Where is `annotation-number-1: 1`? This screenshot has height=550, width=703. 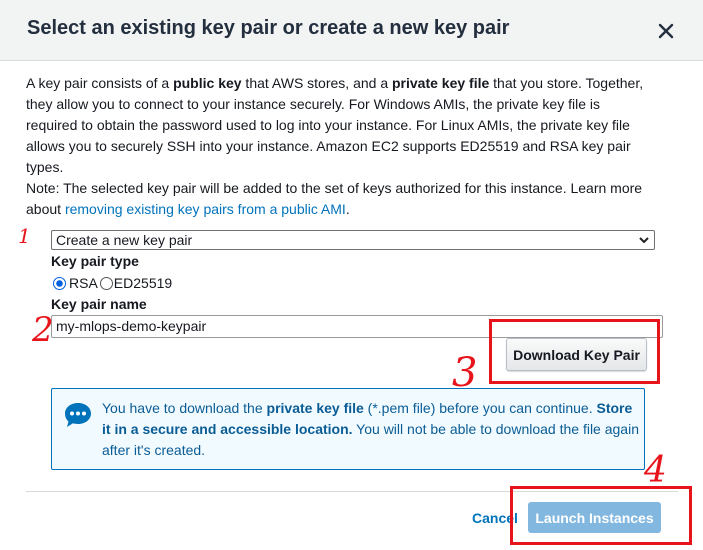
annotation-number-1: 1 is located at coordinates (24, 236).